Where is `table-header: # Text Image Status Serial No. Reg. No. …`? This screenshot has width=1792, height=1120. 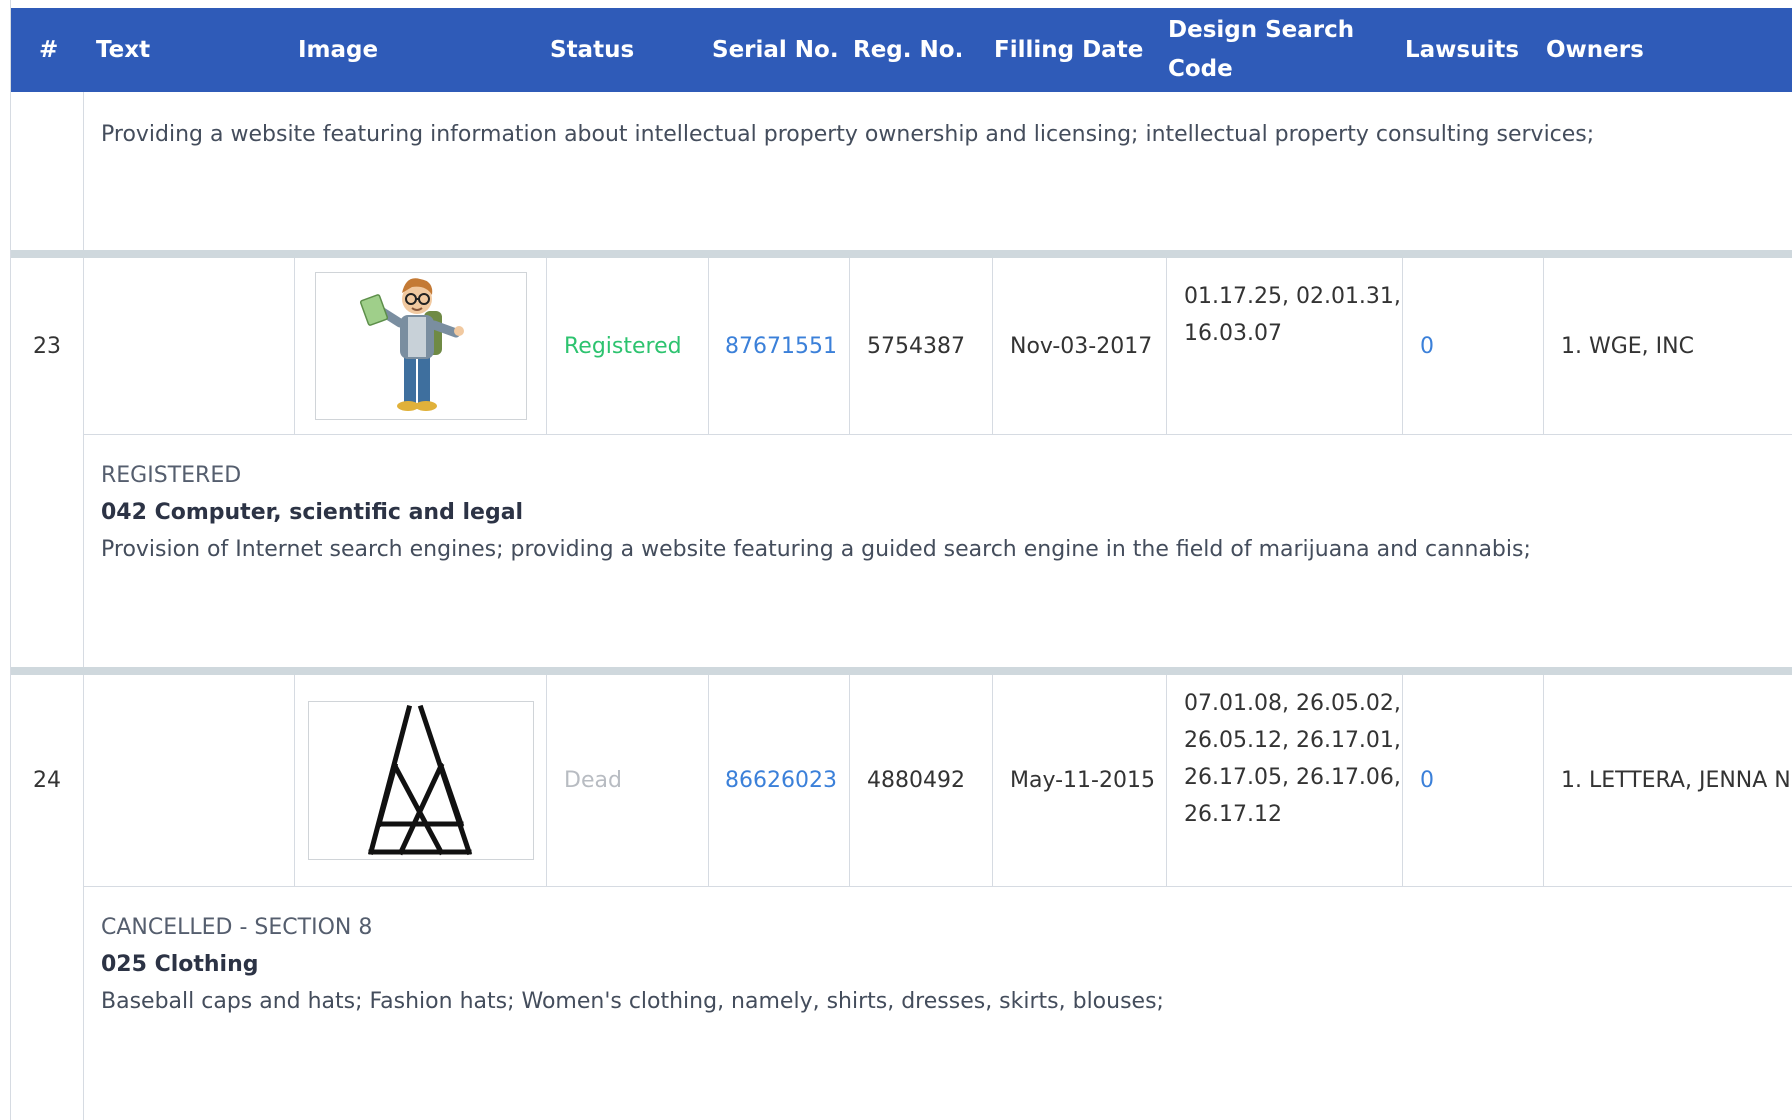
table-header: # Text Image Status Serial No. Reg. No. … is located at coordinates (901, 50).